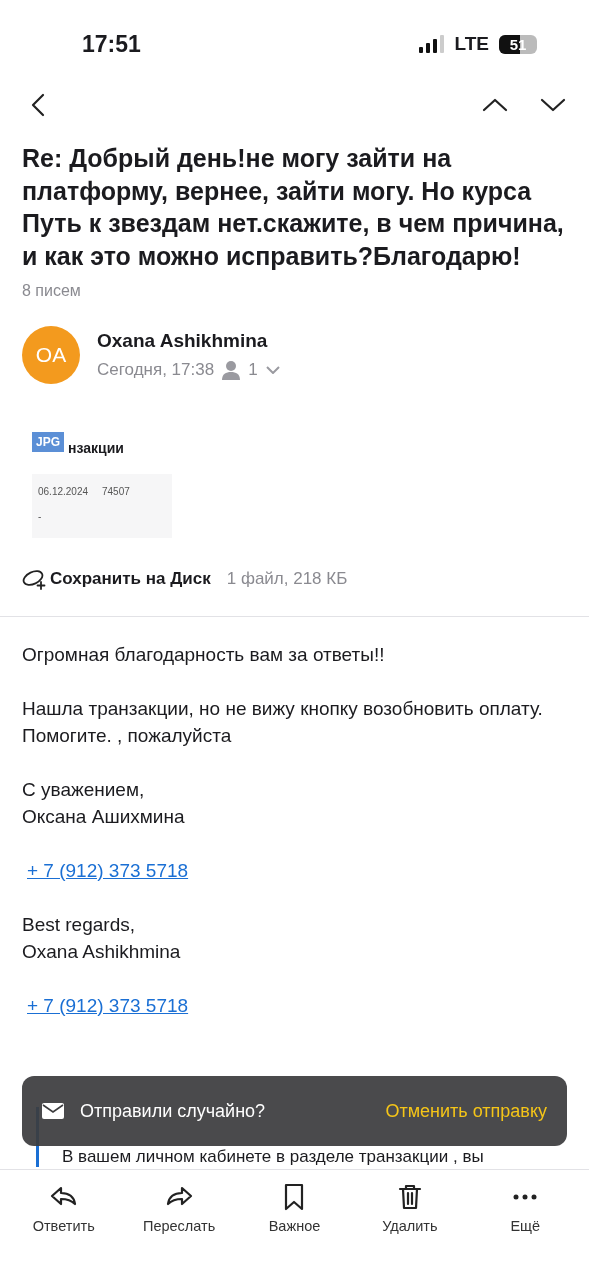 The image size is (589, 1280). I want to click on file-info: 1 файл, 218 КБ, so click(287, 579).